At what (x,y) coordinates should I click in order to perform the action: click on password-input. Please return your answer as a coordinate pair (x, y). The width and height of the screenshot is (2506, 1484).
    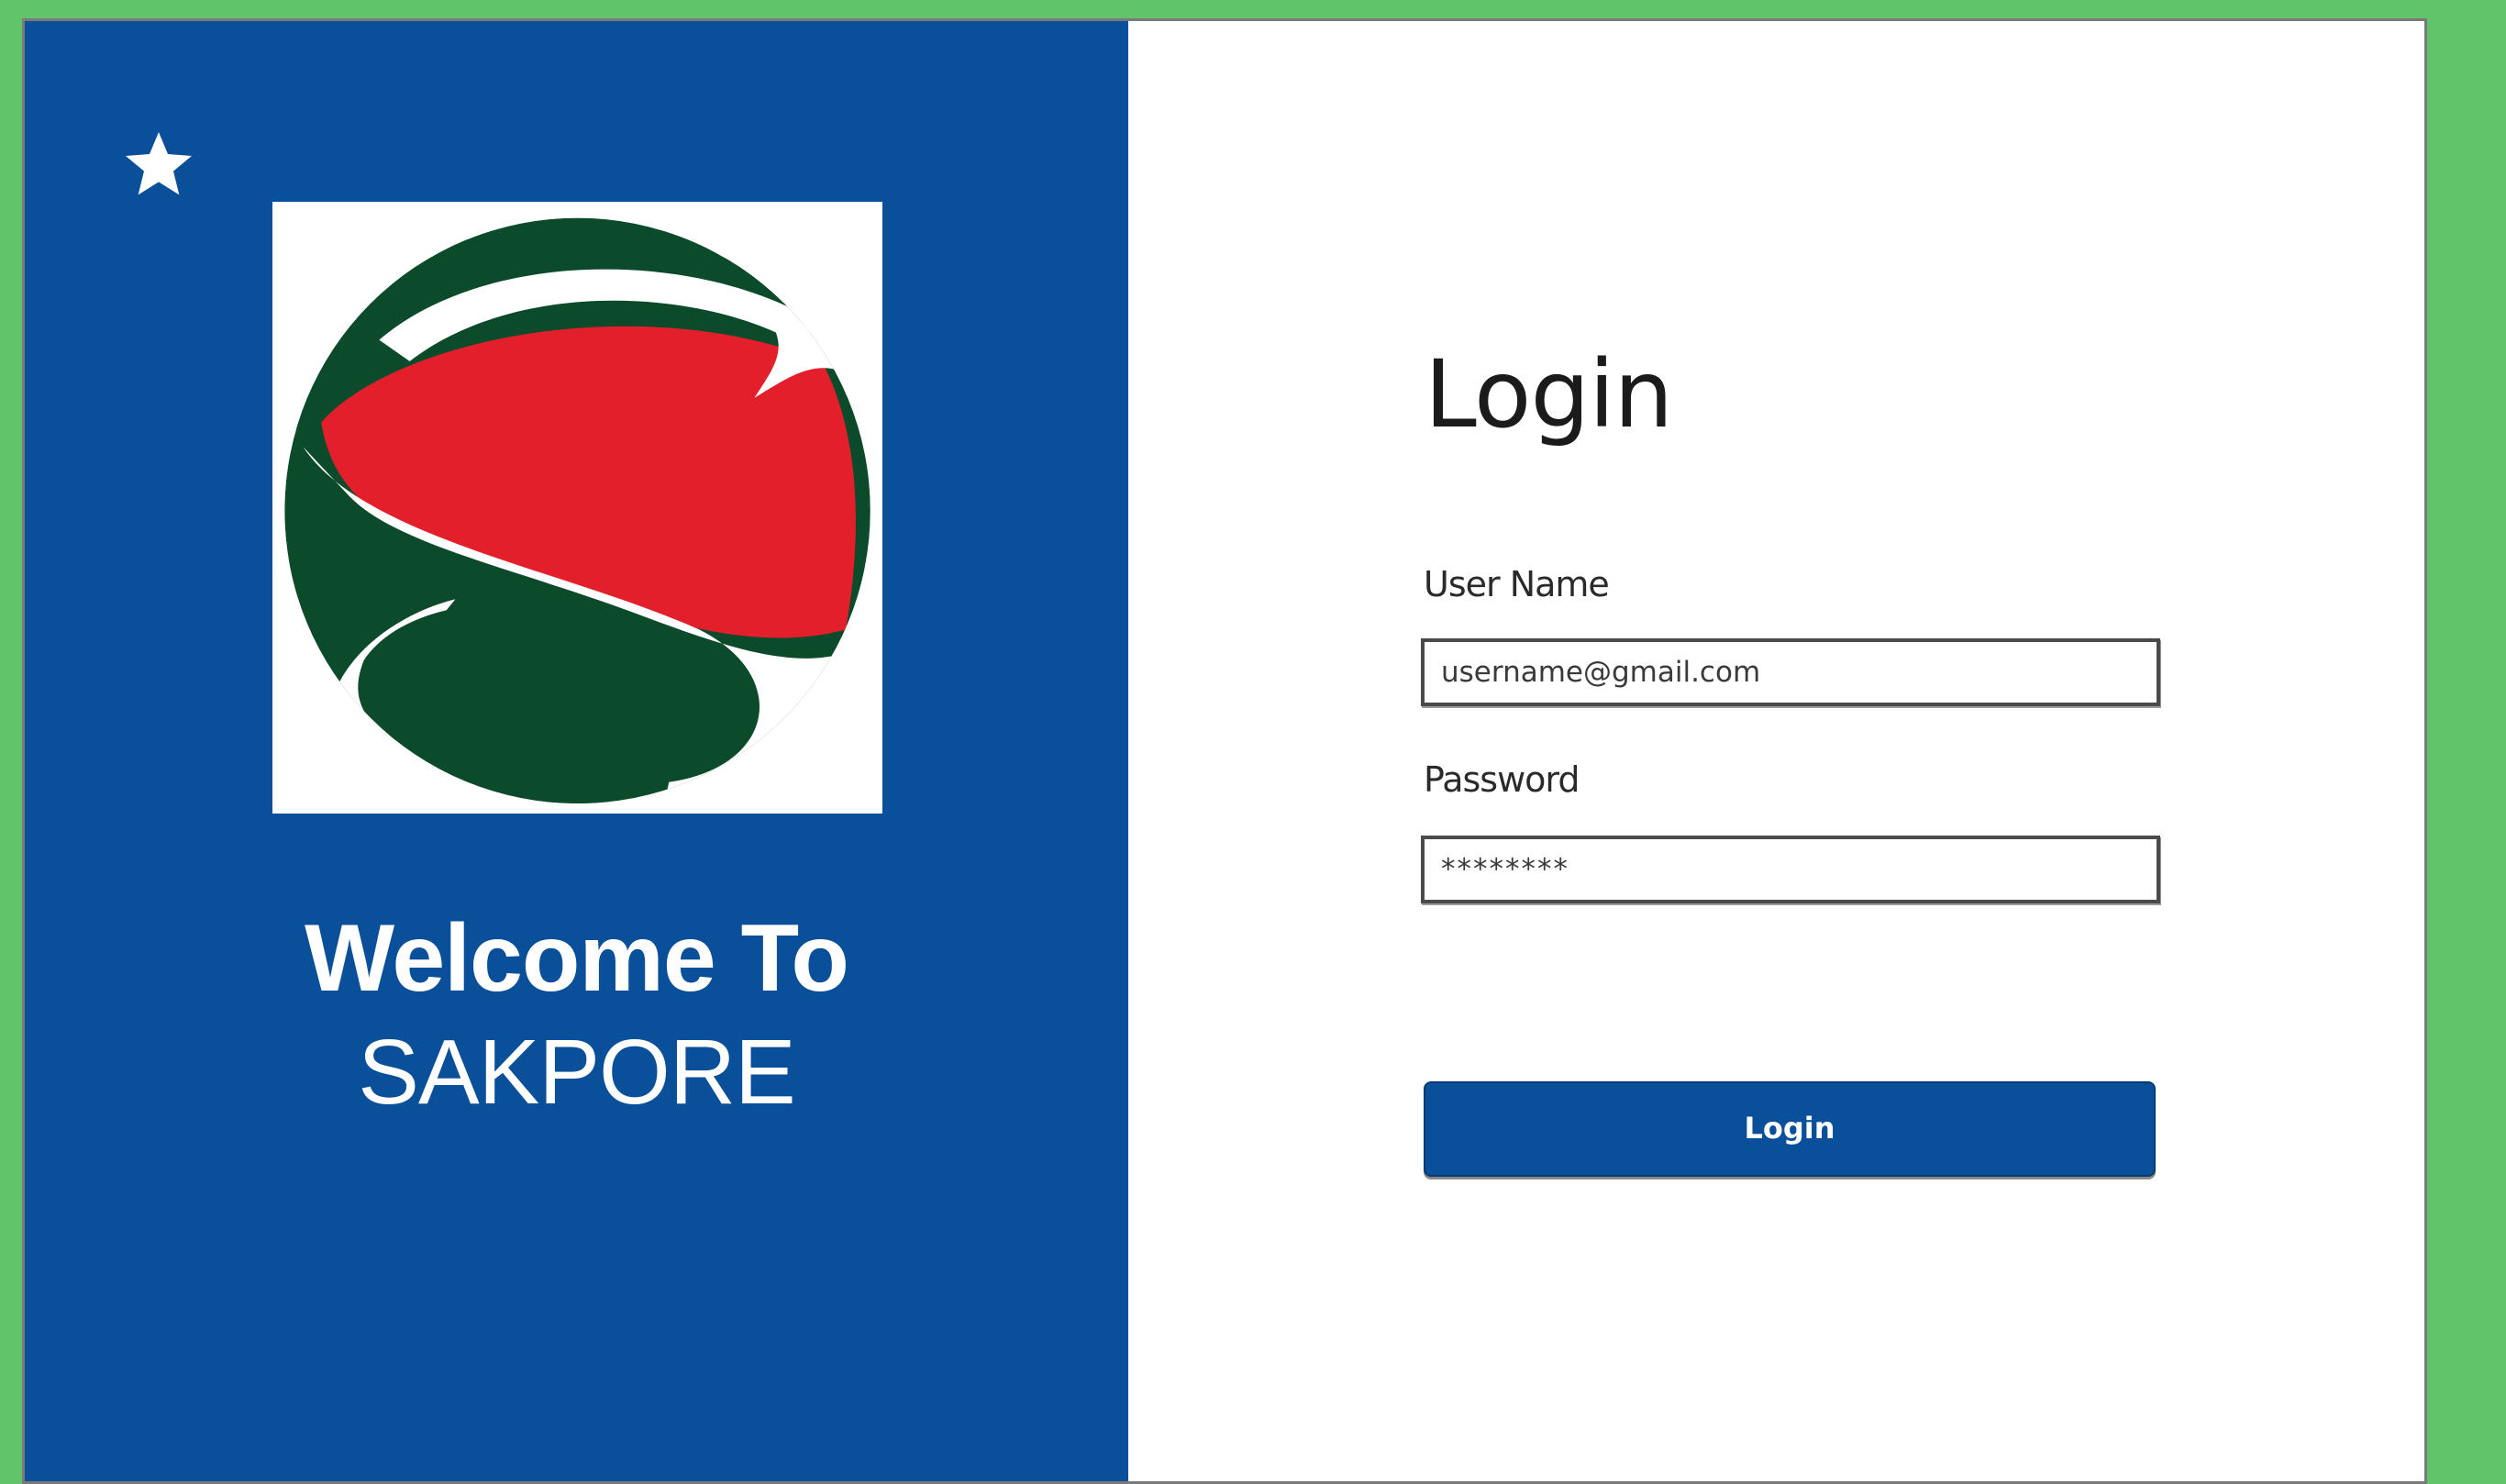
    Looking at the image, I should click on (1790, 869).